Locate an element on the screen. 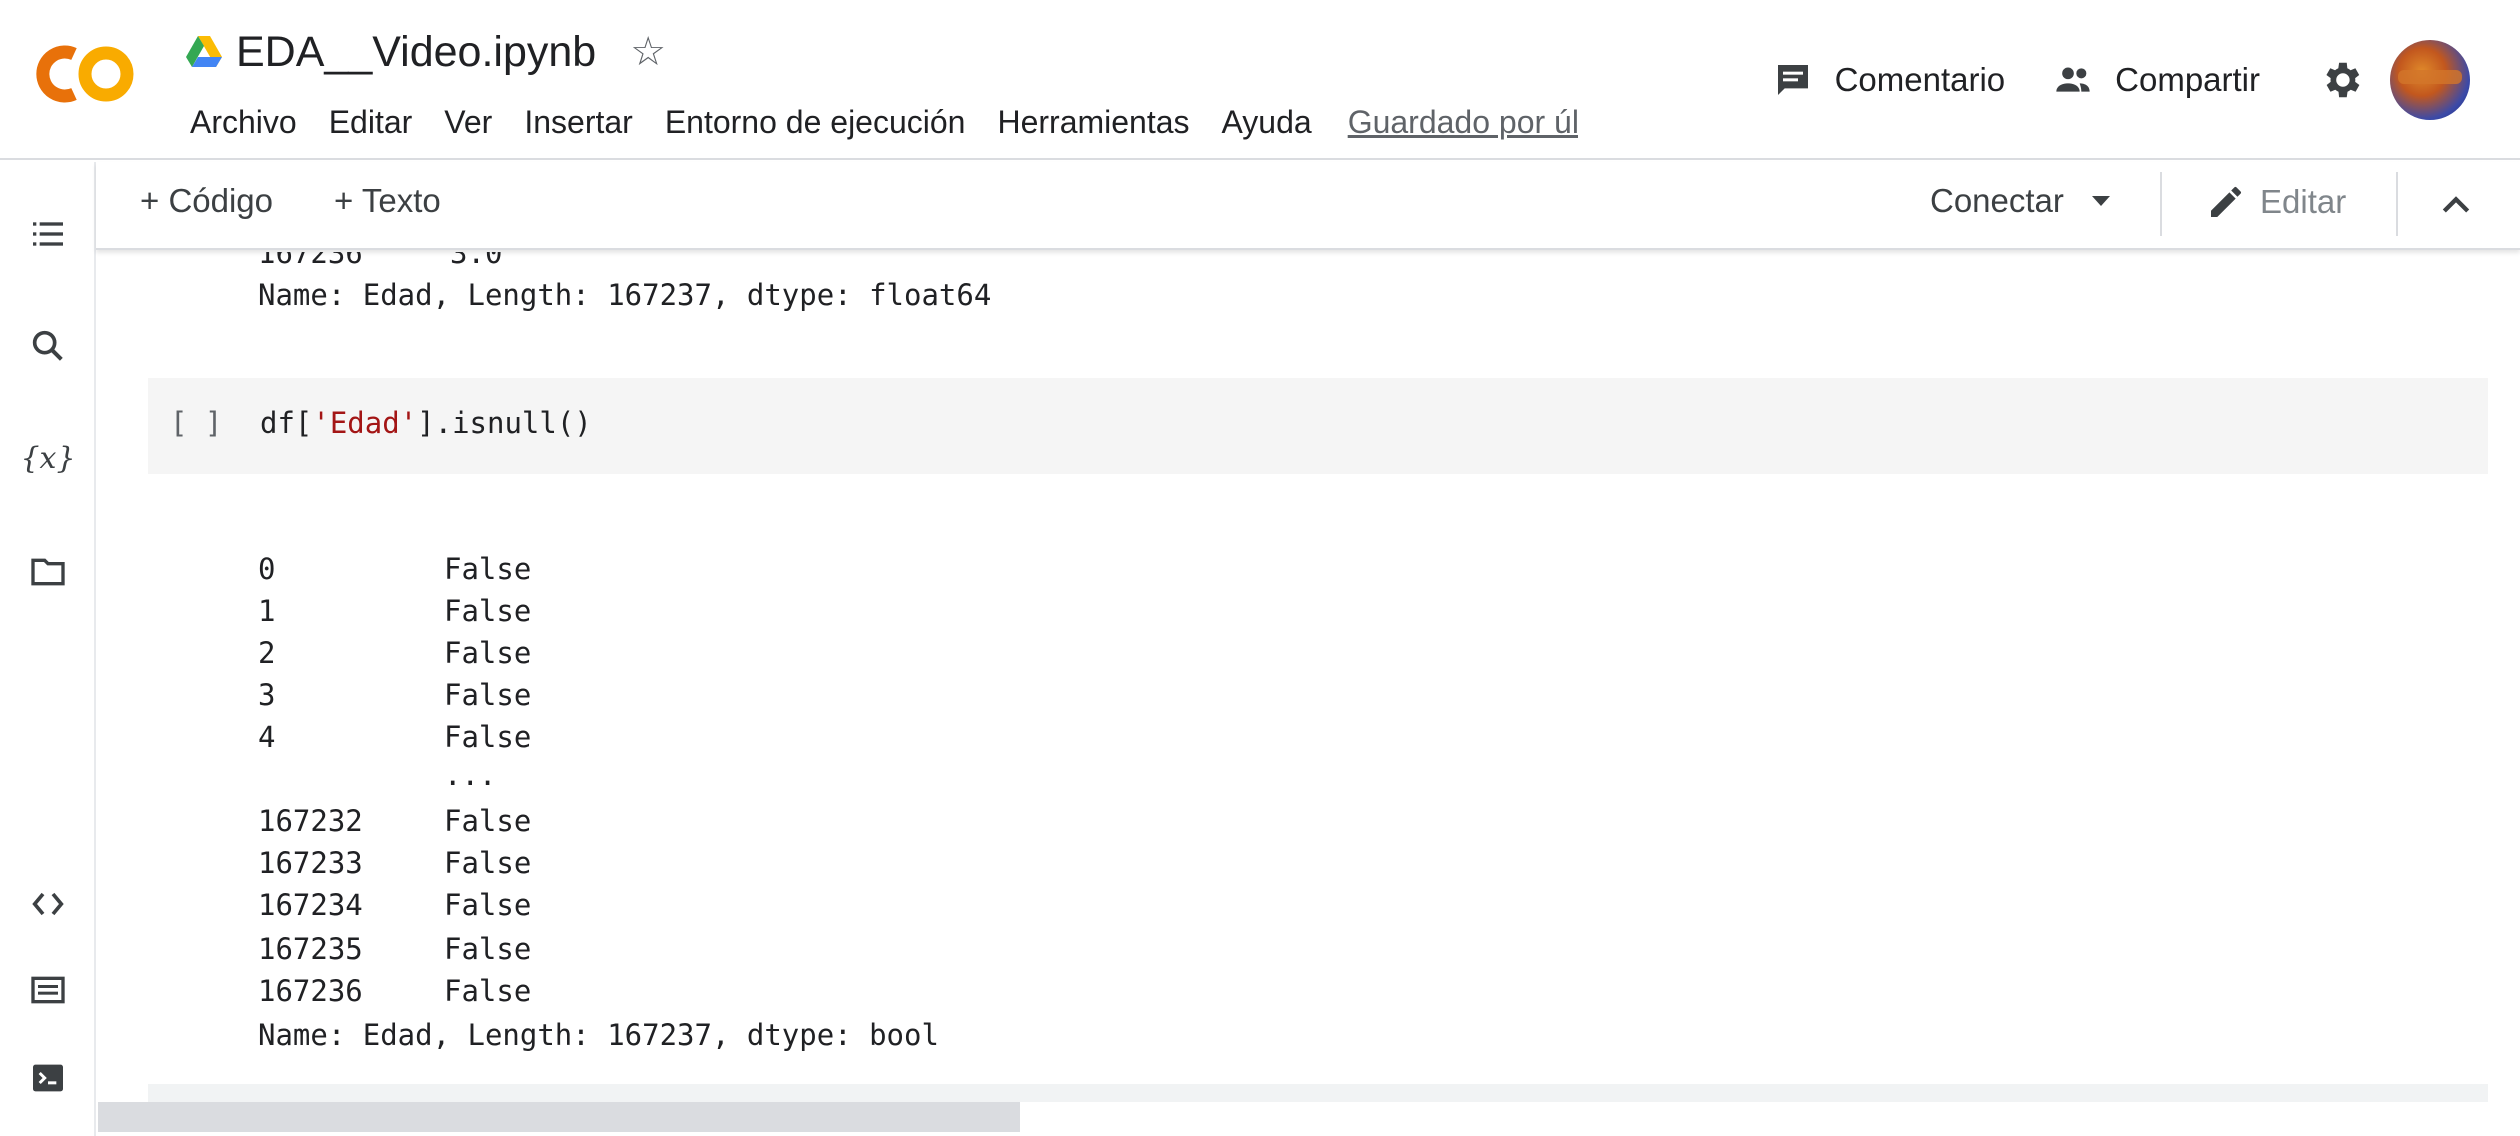 The image size is (2520, 1136). search-svg is located at coordinates (47, 345).